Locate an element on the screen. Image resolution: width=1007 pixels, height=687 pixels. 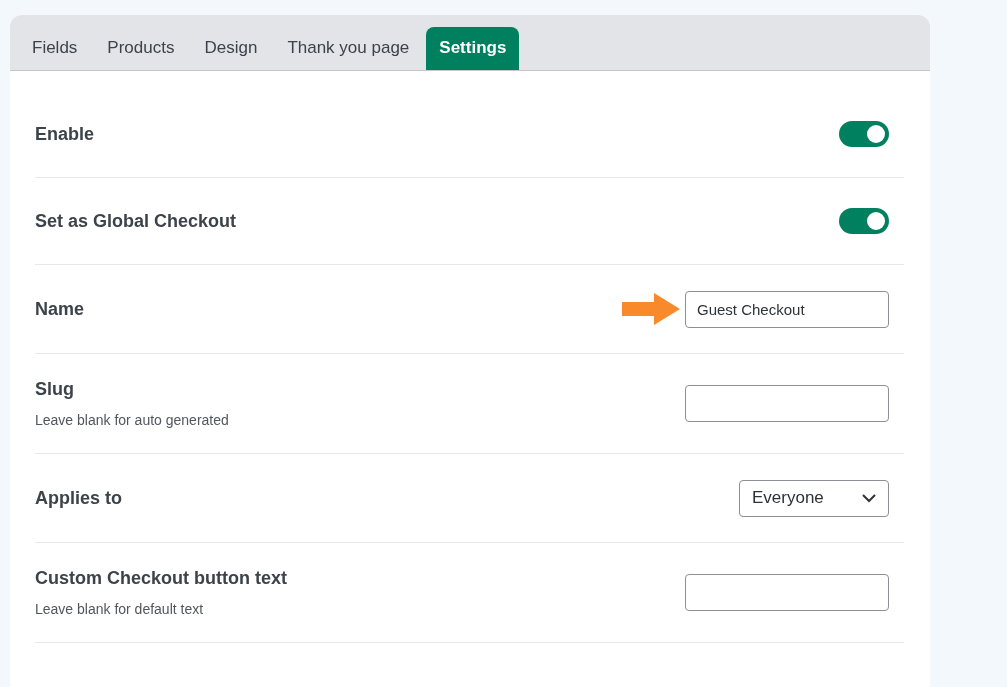
chevron-icon is located at coordinates (869, 498).